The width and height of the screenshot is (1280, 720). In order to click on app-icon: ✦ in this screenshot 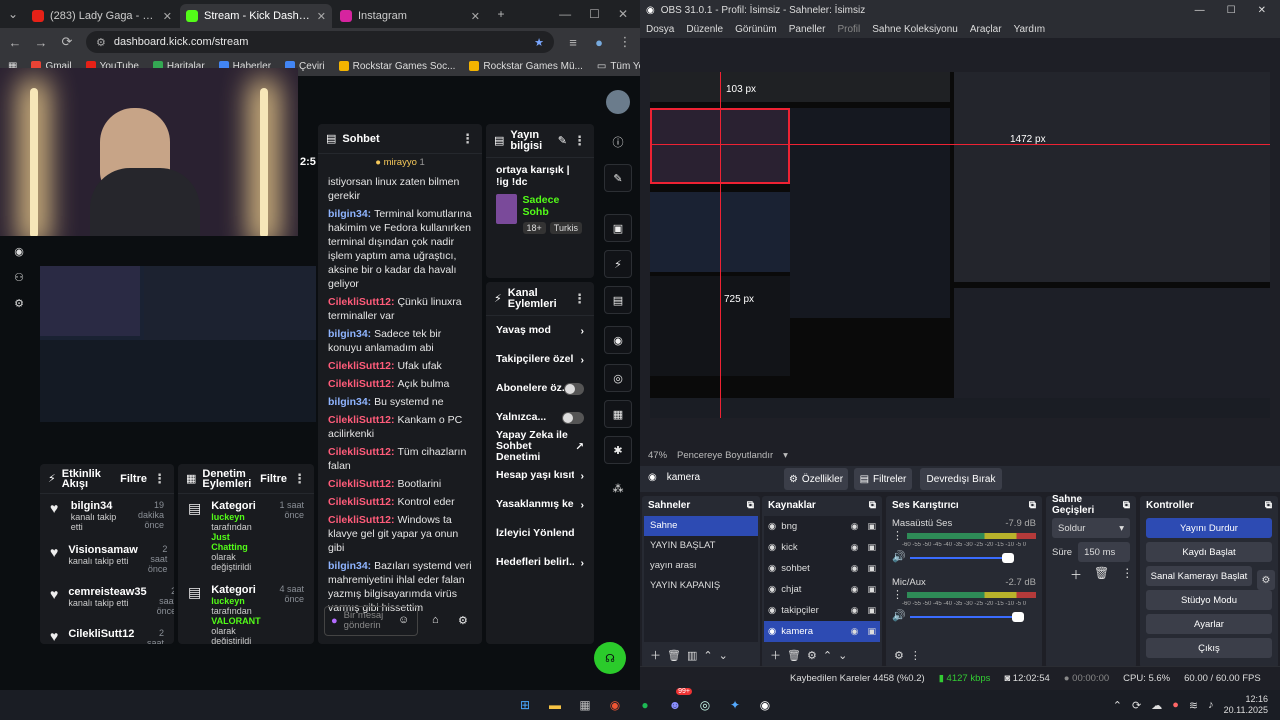, I will do `click(735, 705)`.